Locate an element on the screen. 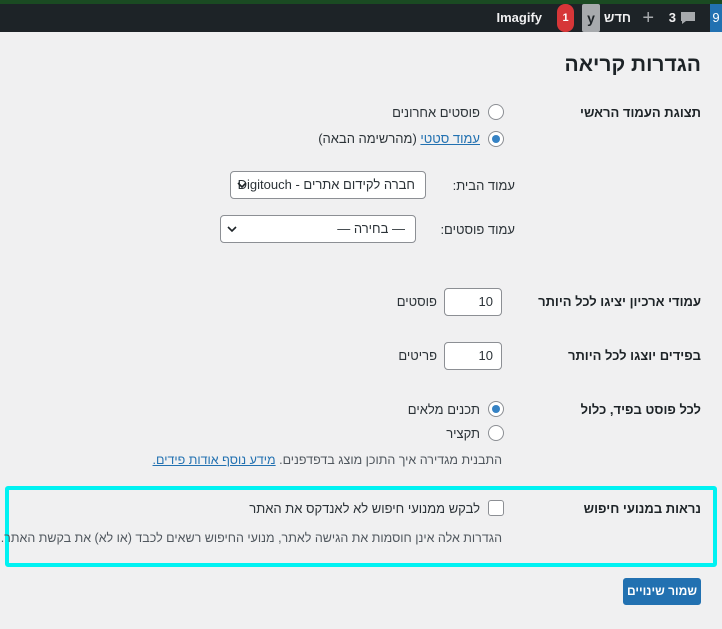 Image resolution: width=722 pixels, height=629 pixels. front-page-label: תצוגת העמוד הראשי is located at coordinates (640, 112).